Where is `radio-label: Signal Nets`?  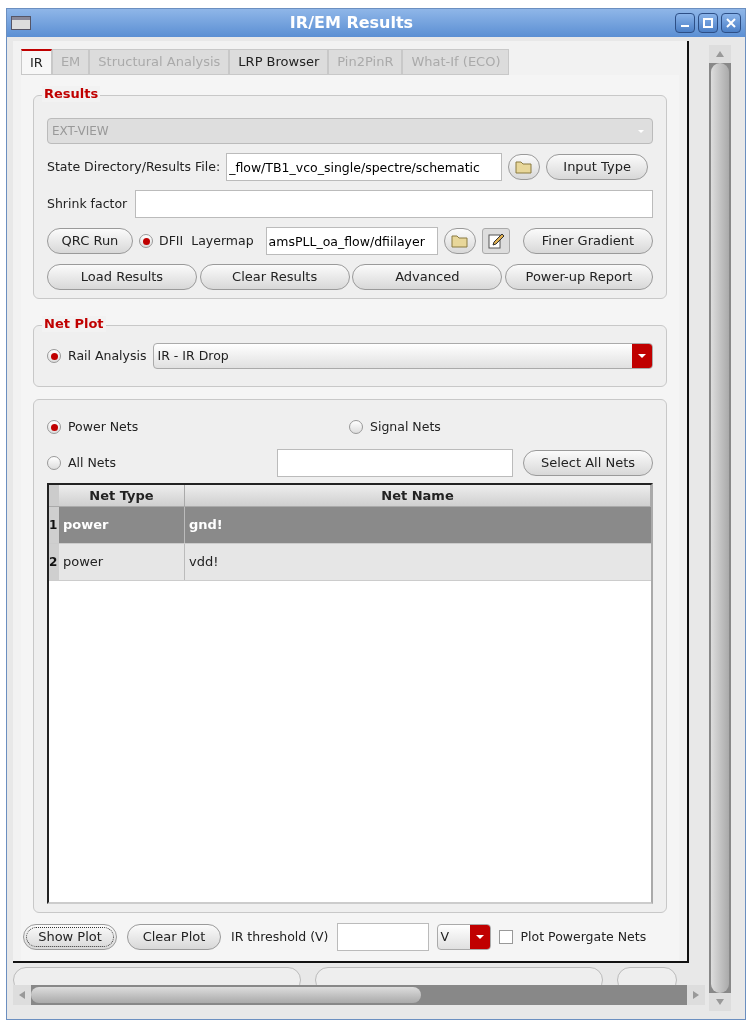 radio-label: Signal Nets is located at coordinates (405, 426).